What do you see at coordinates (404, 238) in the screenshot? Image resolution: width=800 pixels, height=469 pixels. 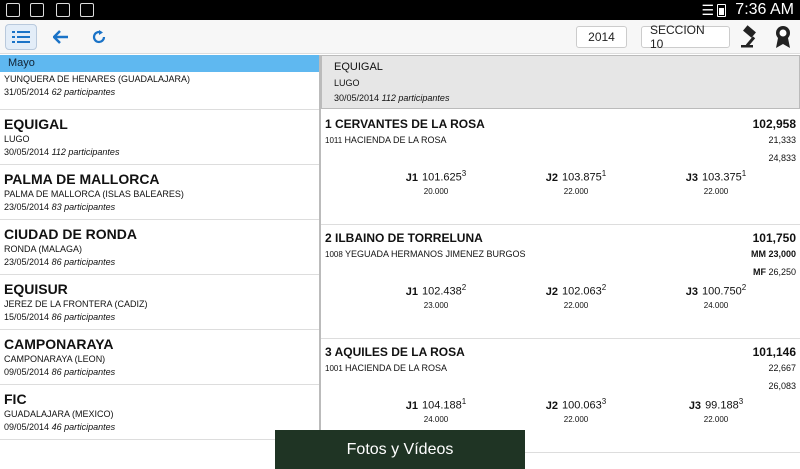 I see `result-title: 2 ILBAINO DE TORRELUNA` at bounding box center [404, 238].